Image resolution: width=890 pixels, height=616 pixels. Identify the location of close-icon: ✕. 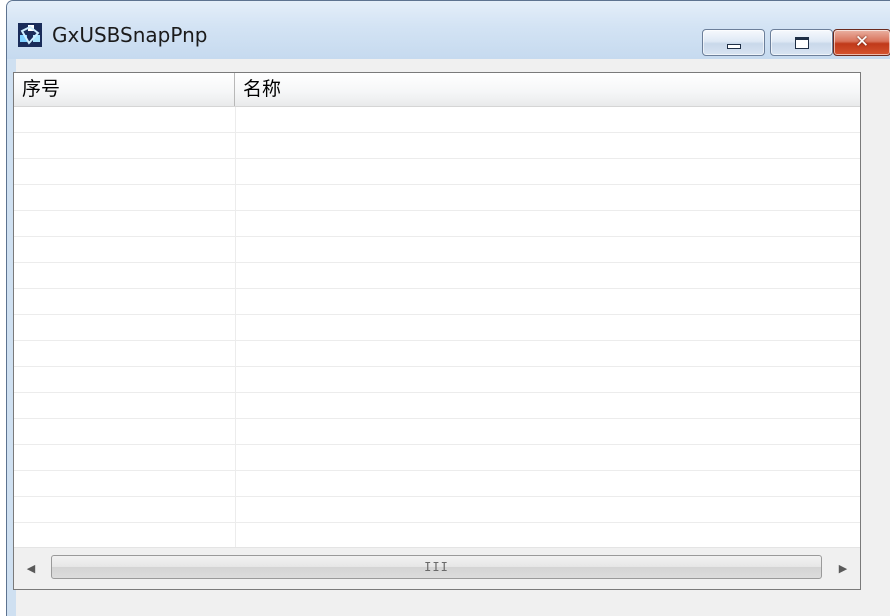
(862, 42).